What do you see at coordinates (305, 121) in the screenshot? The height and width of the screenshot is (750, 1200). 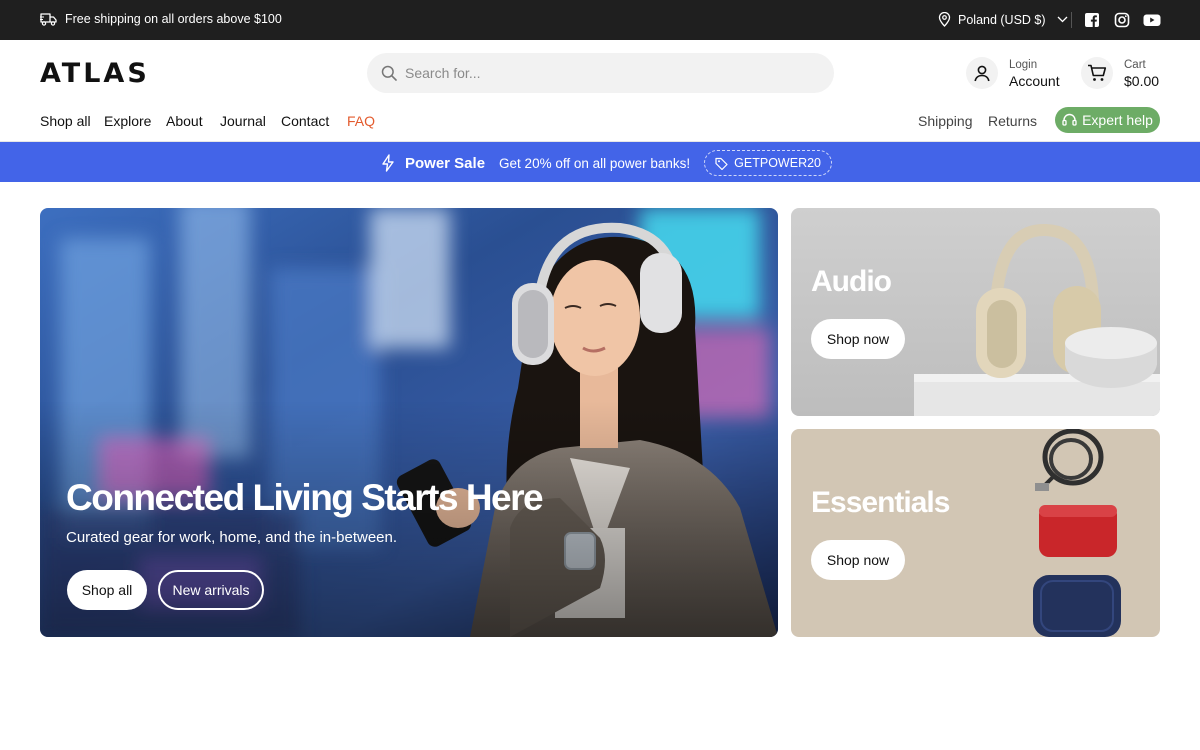 I see `nav-contact: Contact` at bounding box center [305, 121].